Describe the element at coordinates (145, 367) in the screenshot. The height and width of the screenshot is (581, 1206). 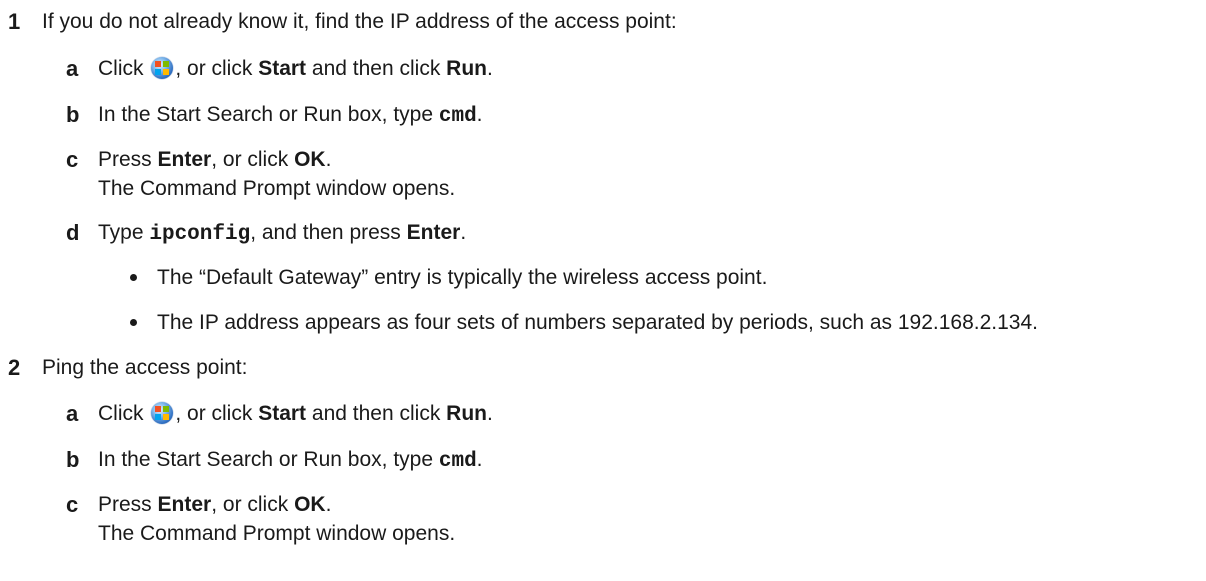
I see `step-text: Ping the access point:` at that location.